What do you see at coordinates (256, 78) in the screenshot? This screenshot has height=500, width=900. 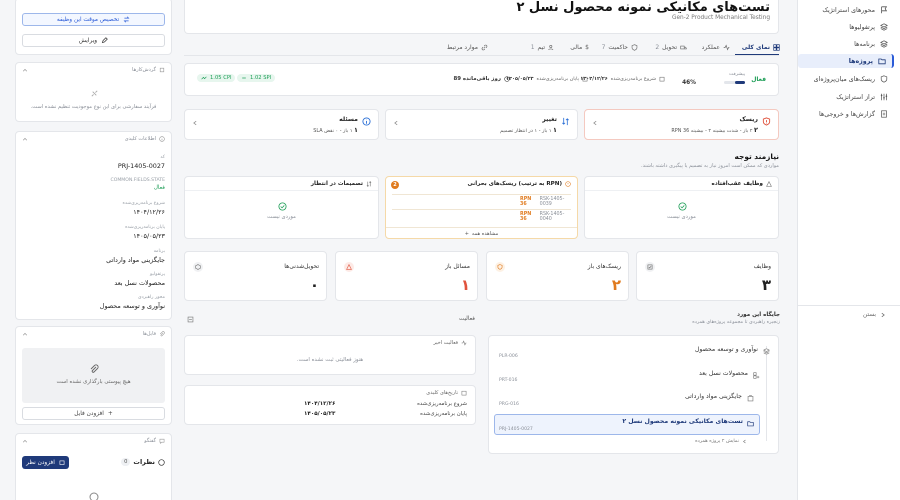 I see `spi-badge: 1.02 SPI` at bounding box center [256, 78].